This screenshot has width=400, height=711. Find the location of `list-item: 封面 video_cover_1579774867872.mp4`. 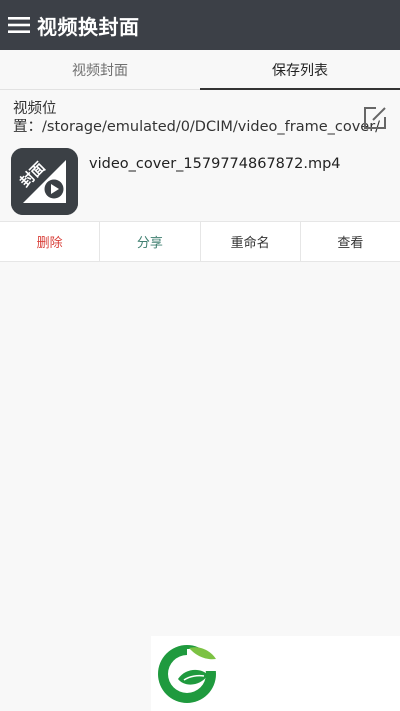

list-item: 封面 video_cover_1579774867872.mp4 is located at coordinates (200, 183).